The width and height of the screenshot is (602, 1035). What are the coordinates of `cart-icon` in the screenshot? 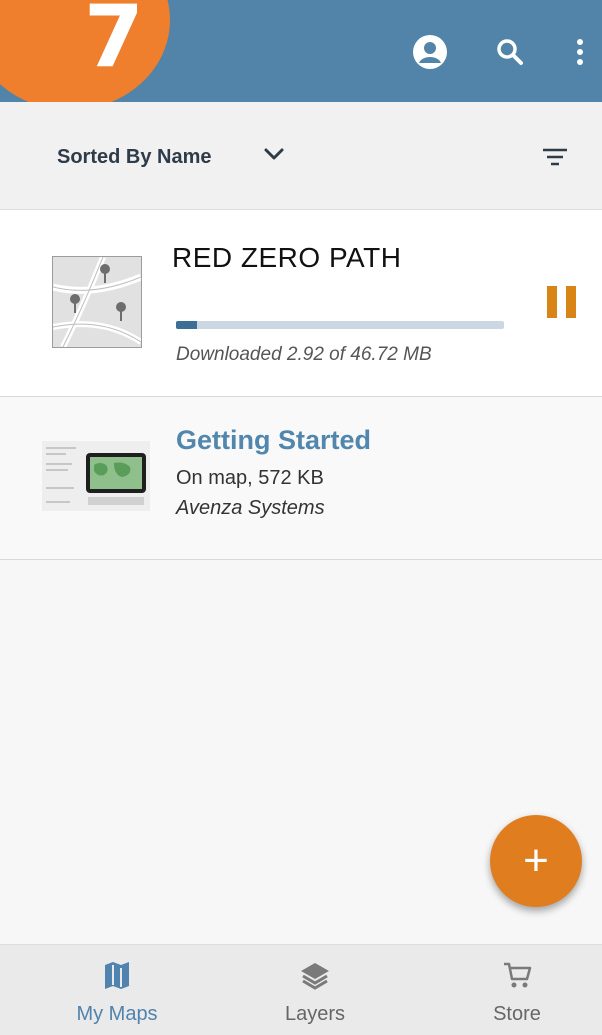 It's located at (518, 975).